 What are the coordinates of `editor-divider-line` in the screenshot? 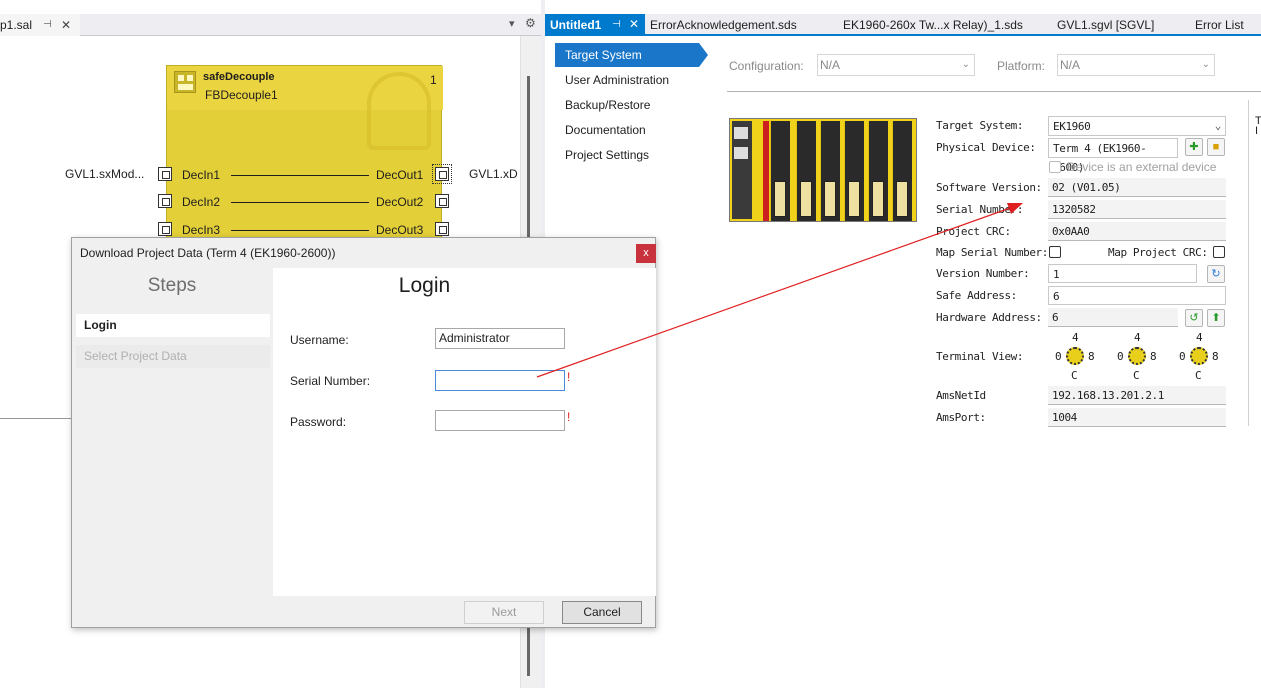 It's located at (35, 418).